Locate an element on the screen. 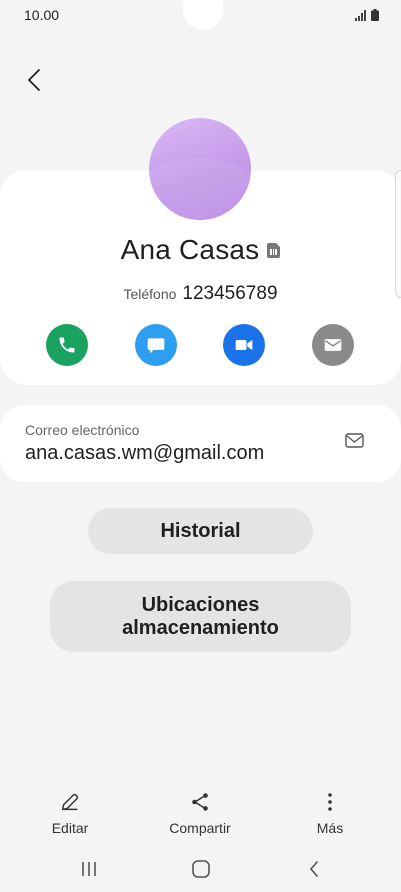 The image size is (401, 892). history-button: Historial is located at coordinates (200, 531).